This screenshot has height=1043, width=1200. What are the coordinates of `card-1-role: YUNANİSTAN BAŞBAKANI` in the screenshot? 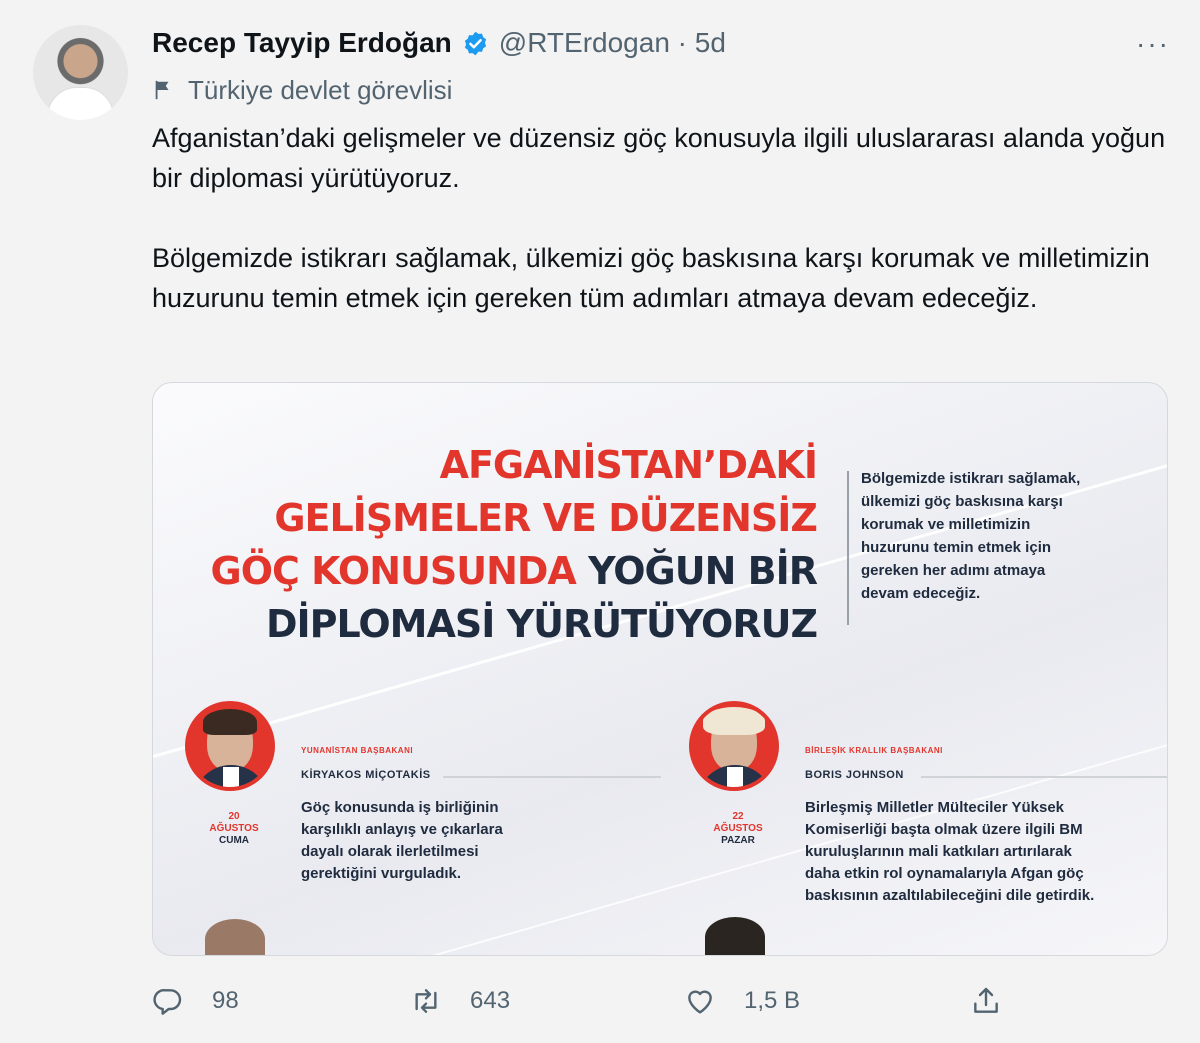 It's located at (357, 750).